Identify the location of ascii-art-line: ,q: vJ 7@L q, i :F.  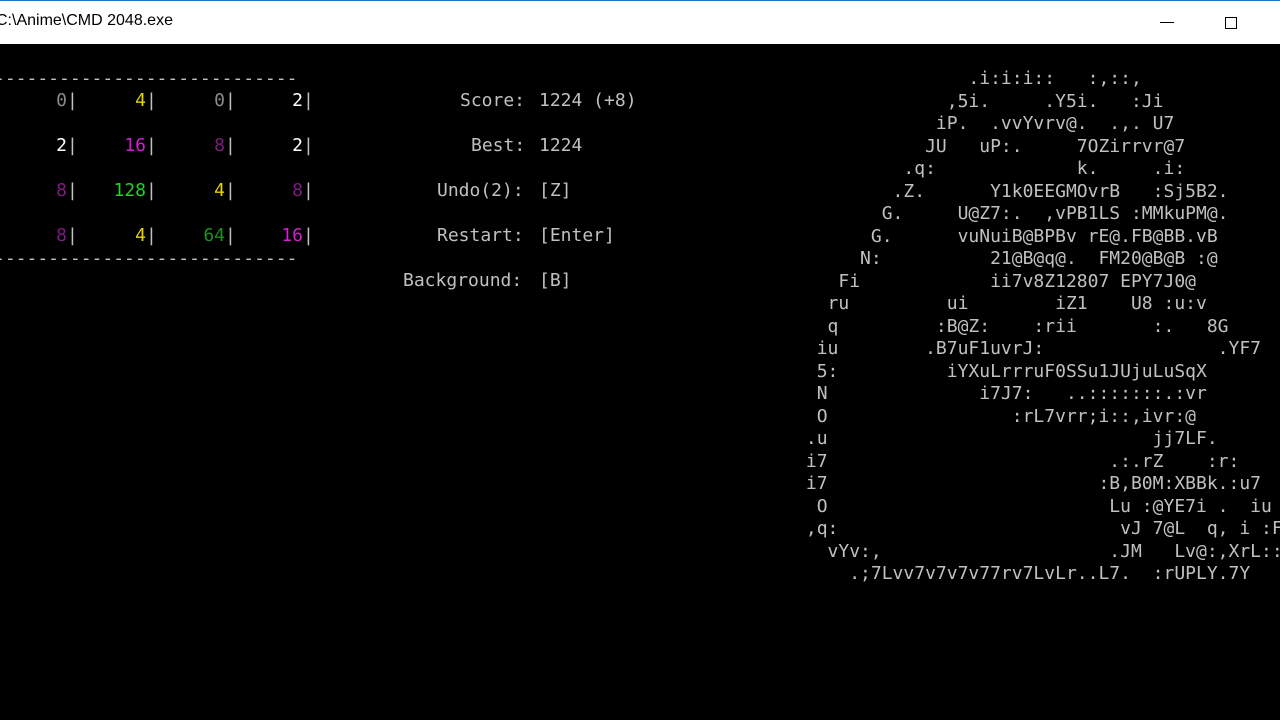
(1005, 528).